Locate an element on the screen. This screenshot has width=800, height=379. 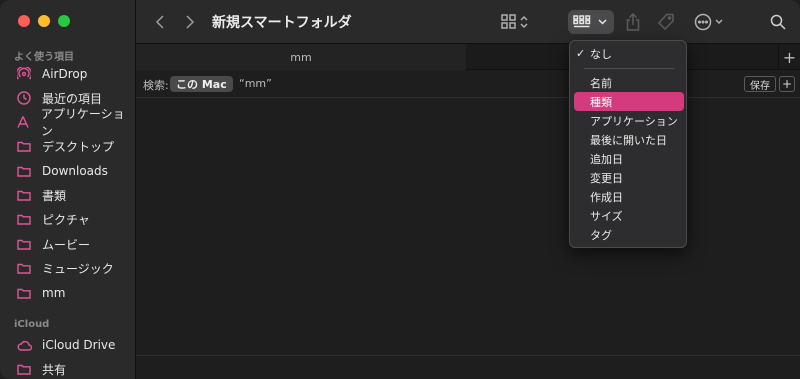
menu-item-label: なし is located at coordinates (601, 54).